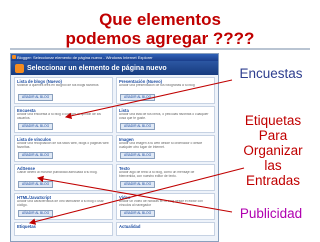  I want to click on arrow-to-adsense, so click(134, 194).